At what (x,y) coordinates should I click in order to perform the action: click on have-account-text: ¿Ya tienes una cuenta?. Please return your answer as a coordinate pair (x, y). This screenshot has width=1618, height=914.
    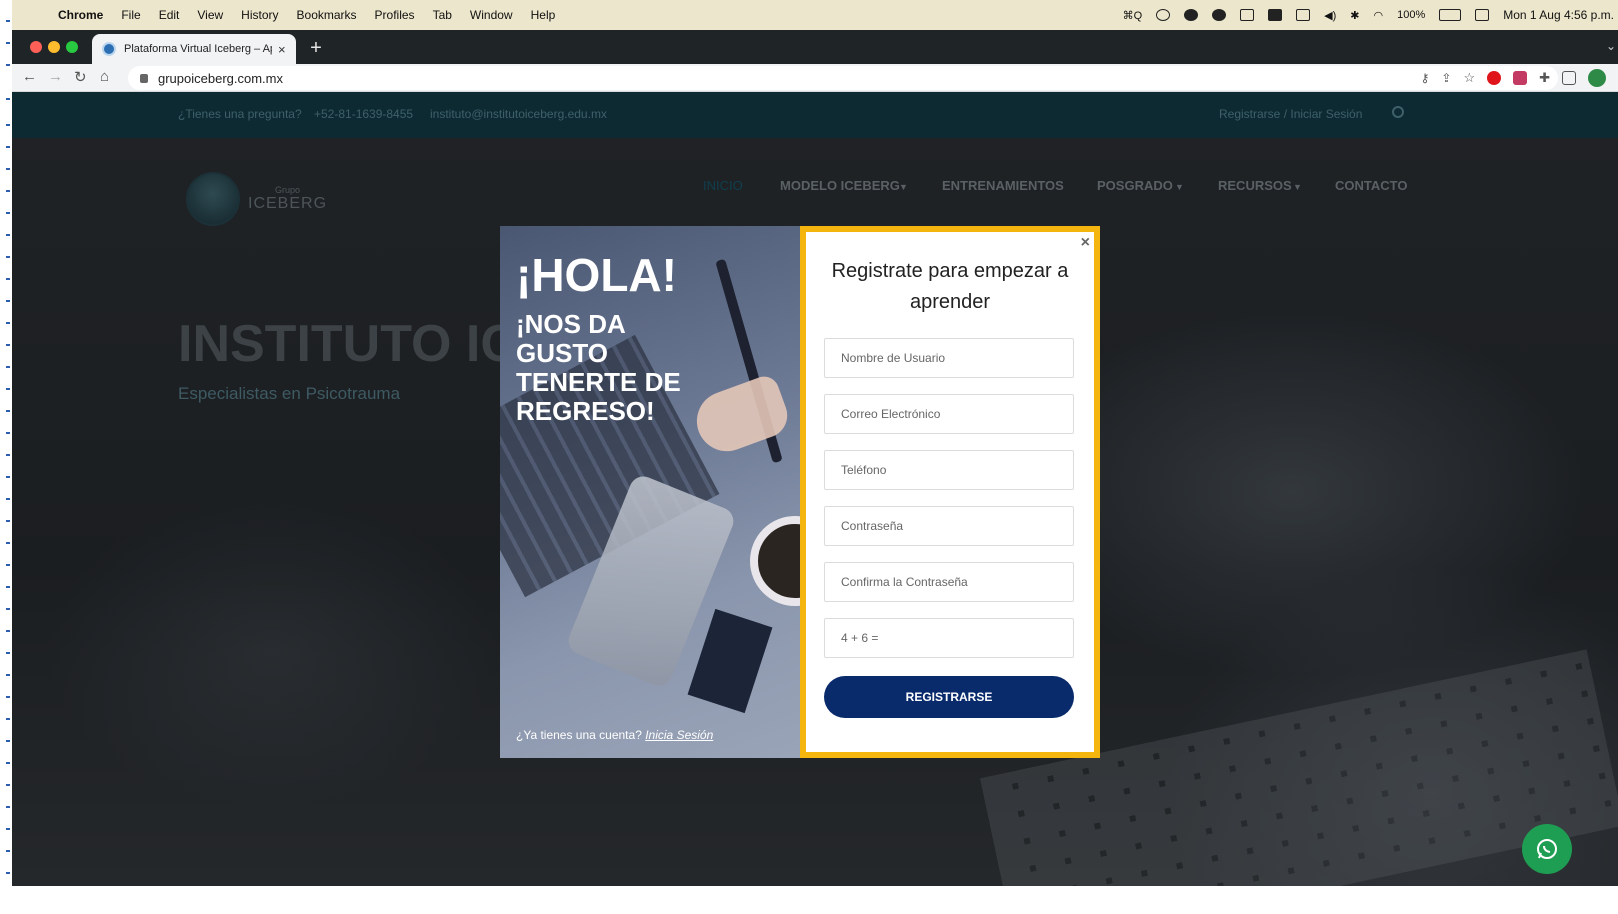
    Looking at the image, I should click on (579, 735).